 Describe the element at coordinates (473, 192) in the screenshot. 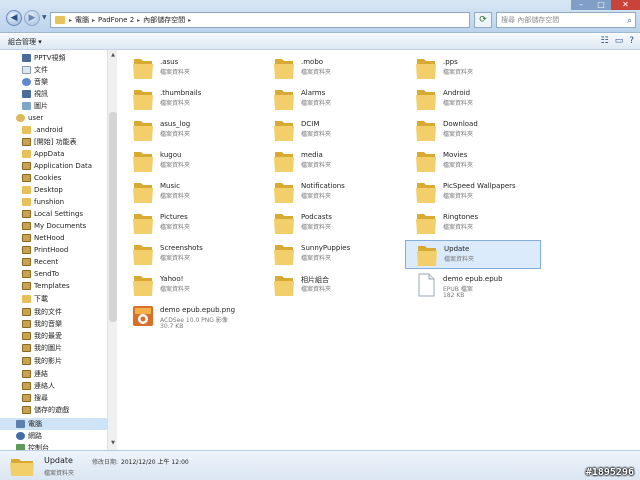

I see `folder-item: PicSpeed Wallpapers 檔案資料夾` at that location.